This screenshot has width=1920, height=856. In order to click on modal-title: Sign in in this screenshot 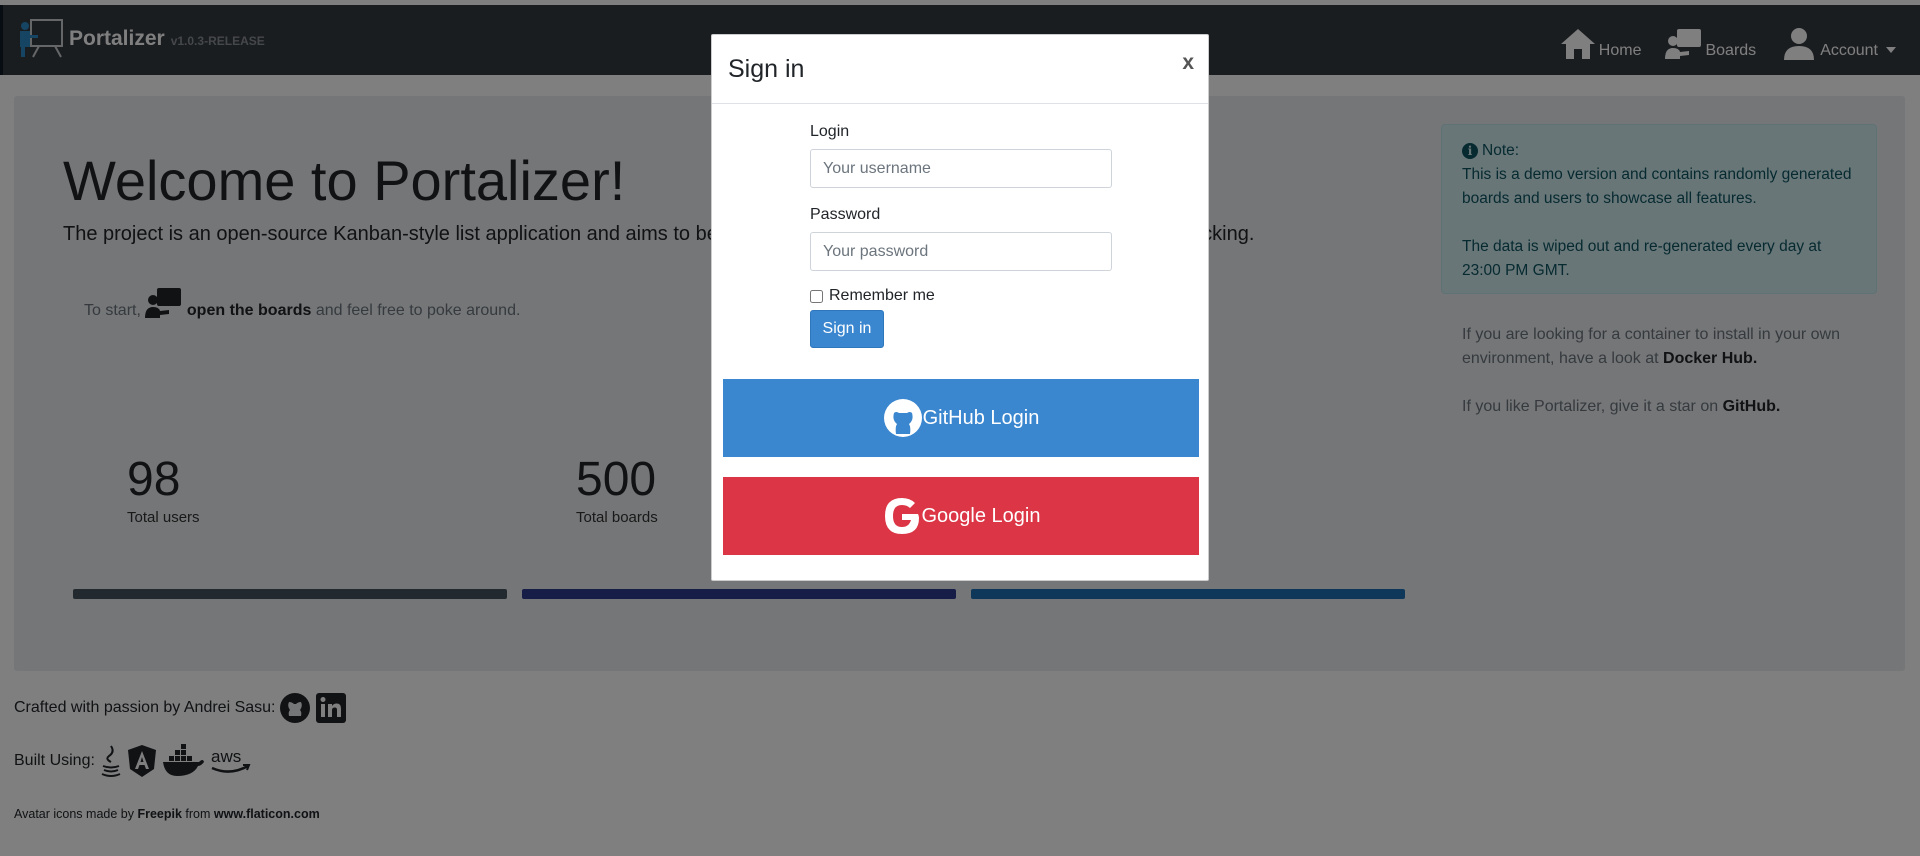, I will do `click(766, 69)`.